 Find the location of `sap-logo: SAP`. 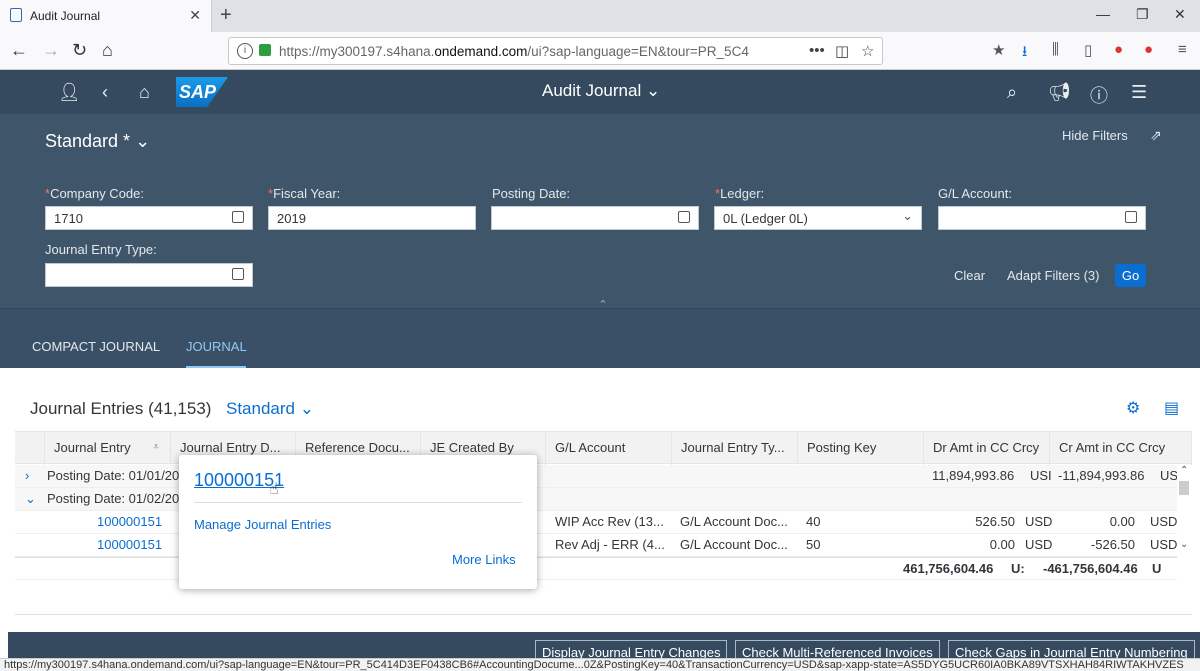

sap-logo: SAP is located at coordinates (202, 92).